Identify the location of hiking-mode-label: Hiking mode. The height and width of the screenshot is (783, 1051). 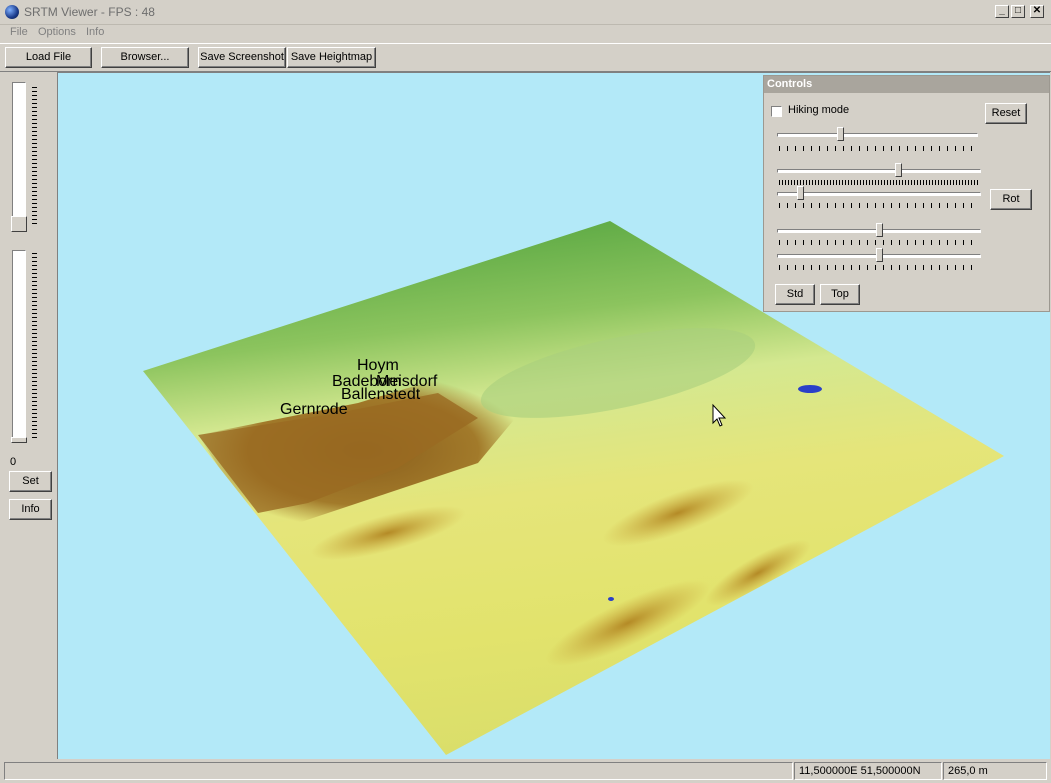
(819, 110).